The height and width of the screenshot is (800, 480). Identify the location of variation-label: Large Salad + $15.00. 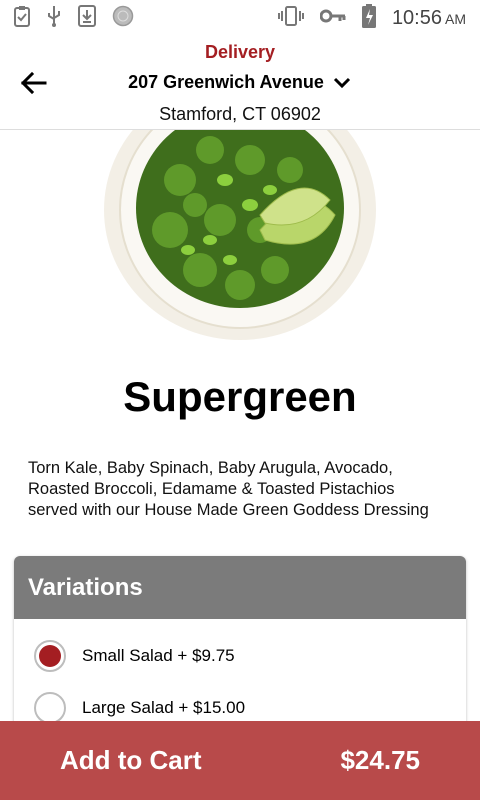
(164, 707).